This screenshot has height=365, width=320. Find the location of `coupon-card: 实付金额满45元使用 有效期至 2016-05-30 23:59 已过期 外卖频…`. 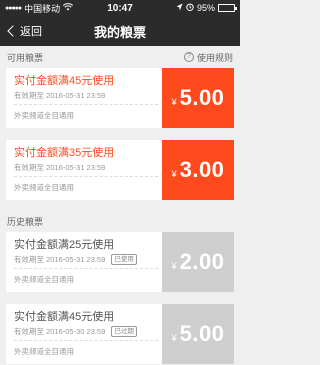

coupon-card: 实付金额满45元使用 有效期至 2016-05-30 23:59 已过期 外卖频… is located at coordinates (120, 334).